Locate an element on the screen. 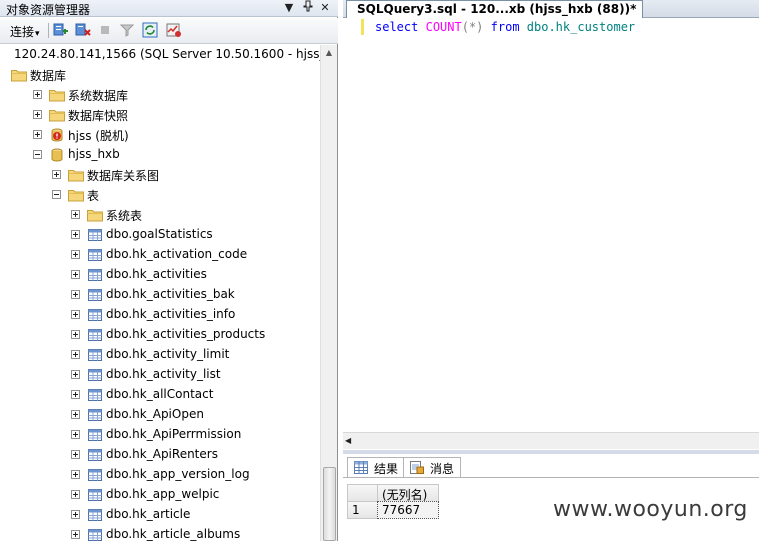  scroll-up-arrow-icon: ▲ is located at coordinates (329, 53).